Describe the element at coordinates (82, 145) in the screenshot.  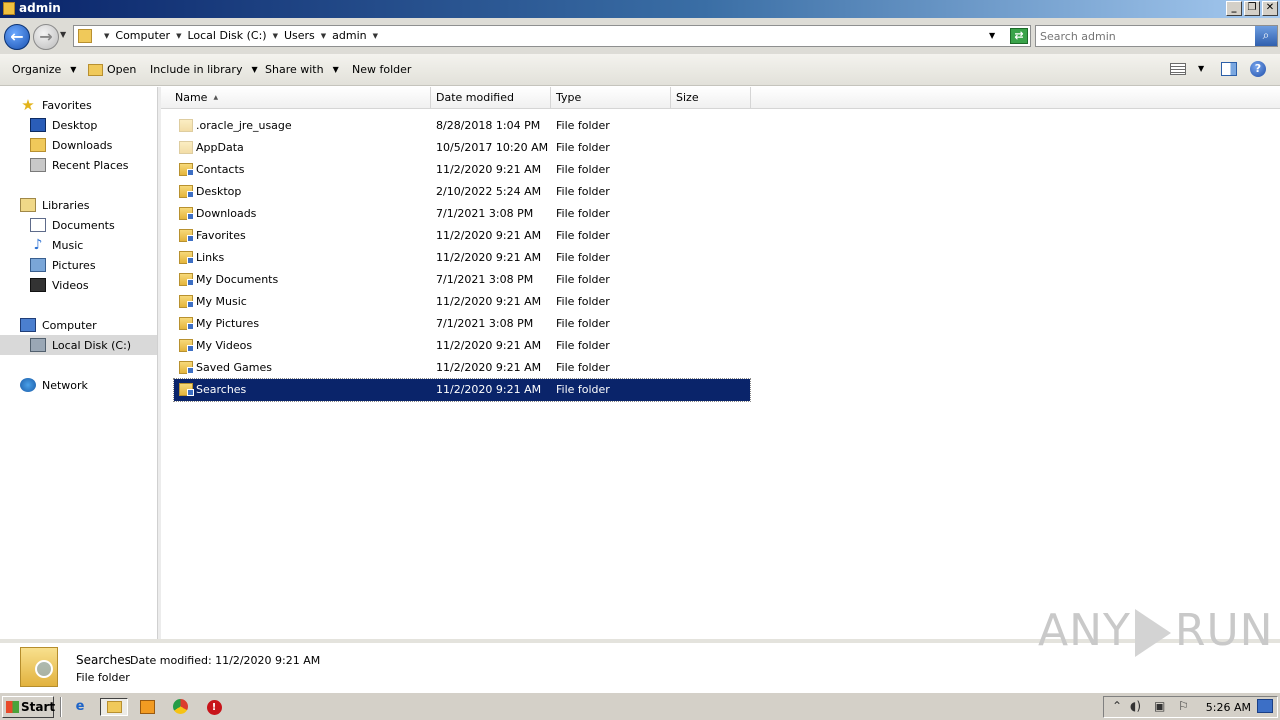
I see `nav-label: Downloads` at that location.